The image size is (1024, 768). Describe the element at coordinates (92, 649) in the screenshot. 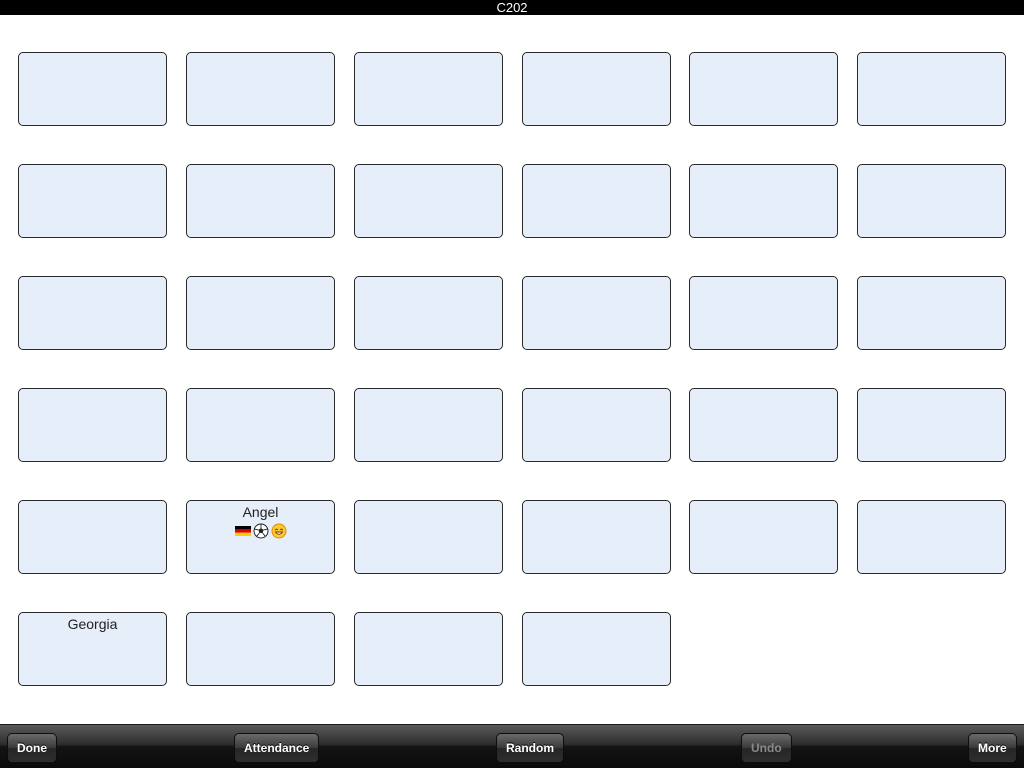

I see `seat-desk: Georgia` at that location.